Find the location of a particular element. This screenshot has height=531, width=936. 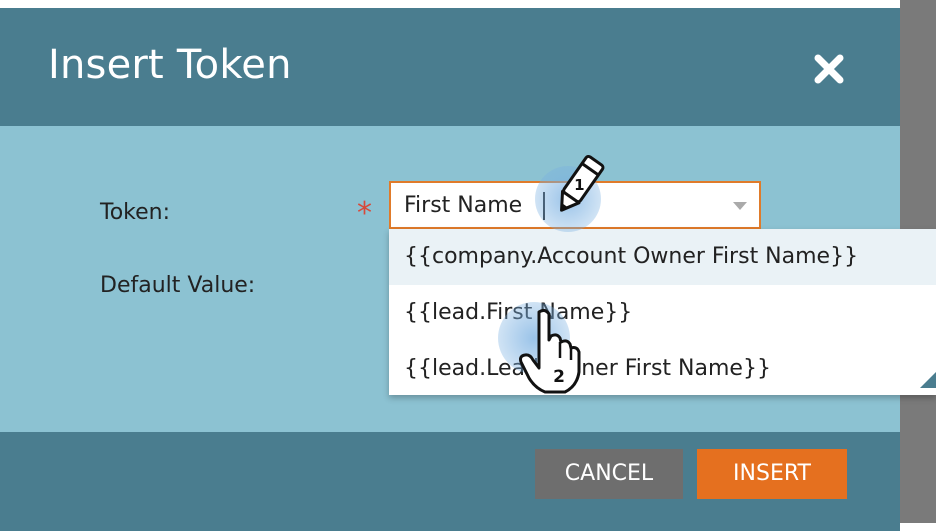

step-2-label: 2 is located at coordinates (559, 377).